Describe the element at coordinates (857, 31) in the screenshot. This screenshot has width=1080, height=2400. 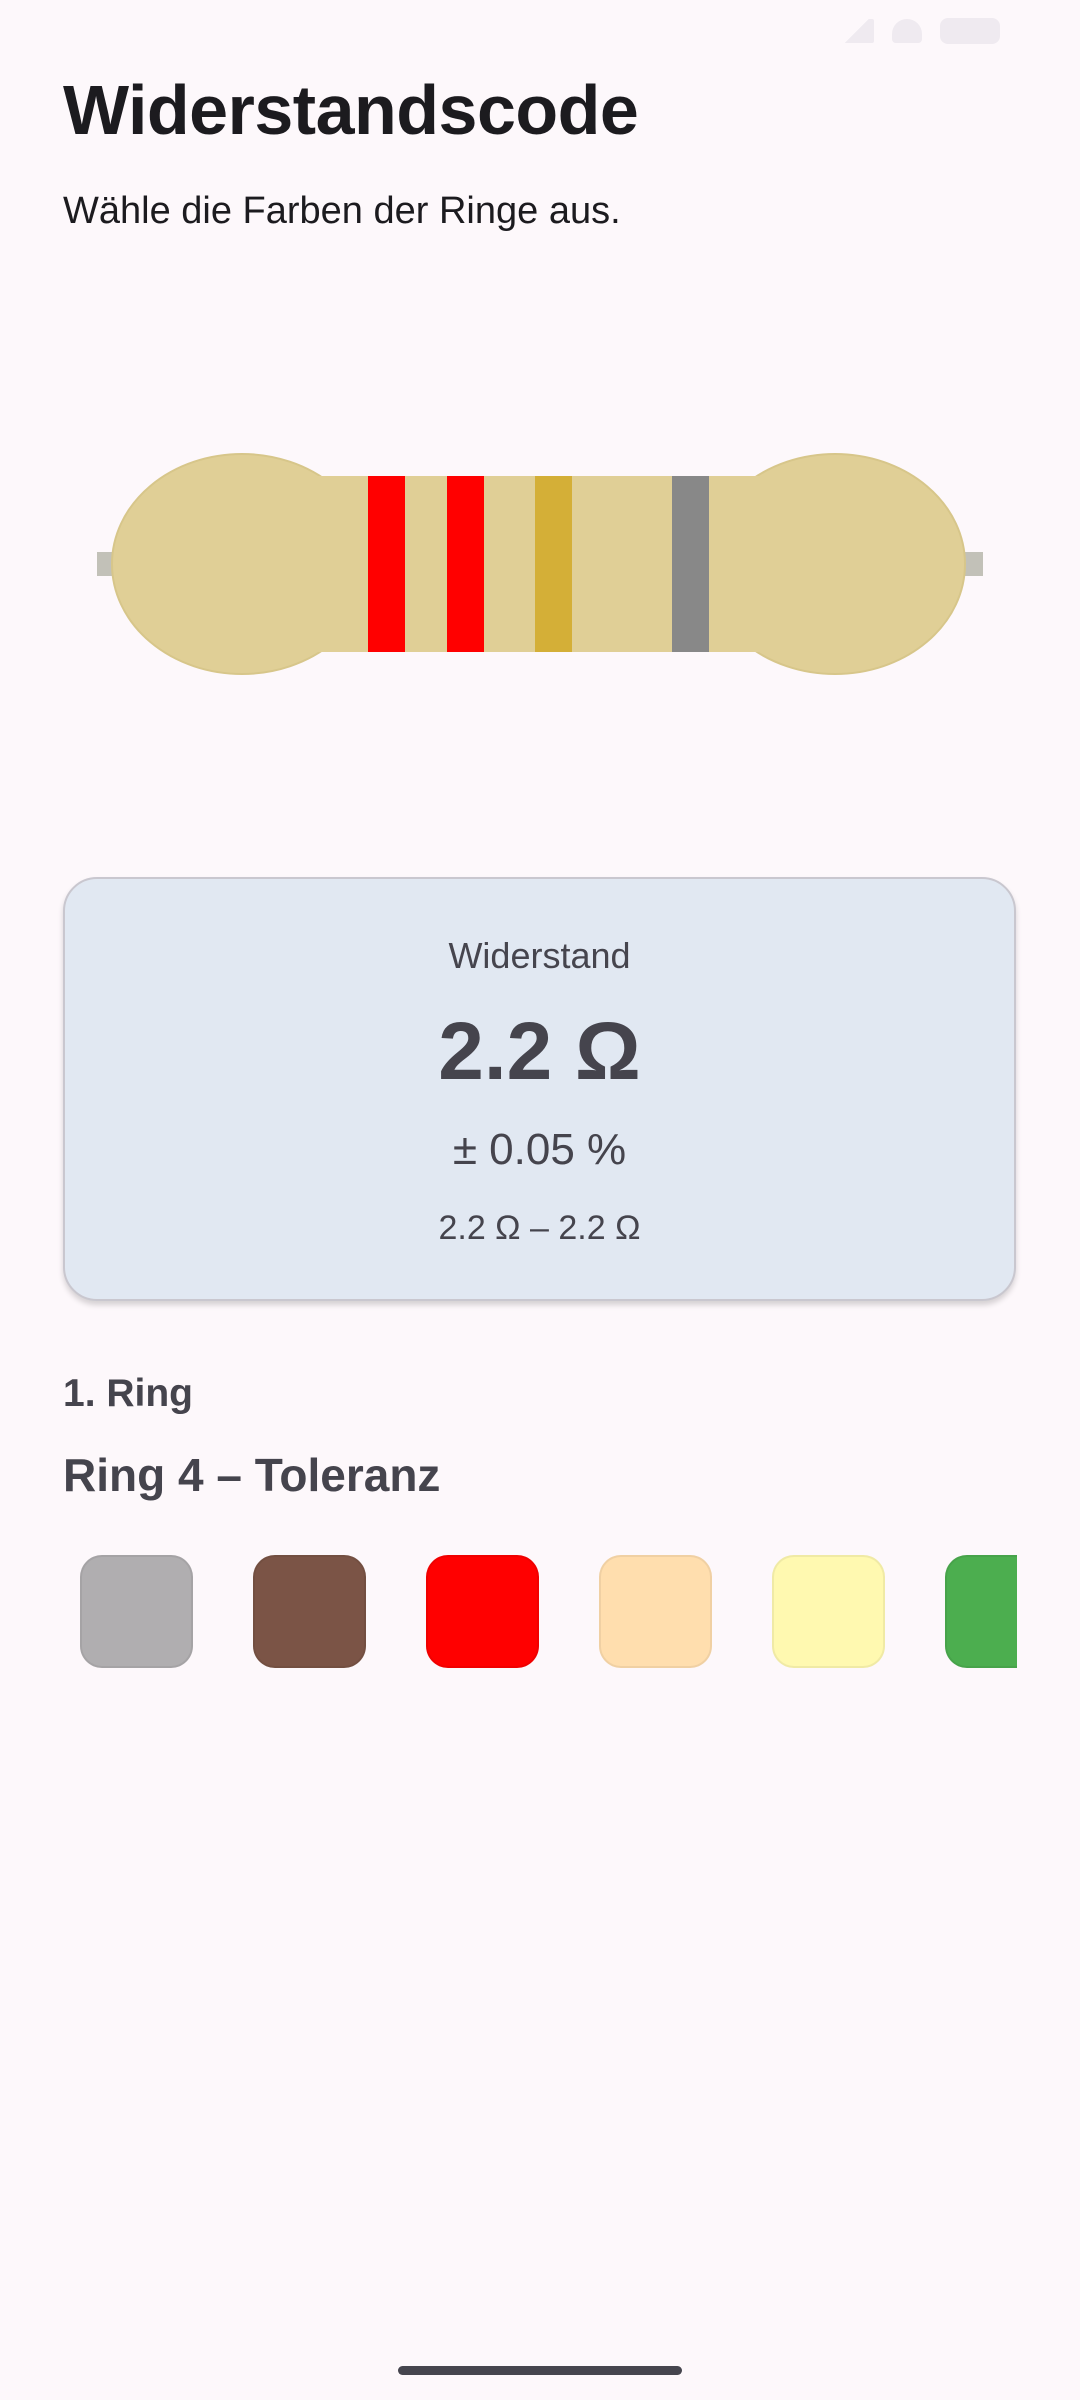
I see `signal-icon` at that location.